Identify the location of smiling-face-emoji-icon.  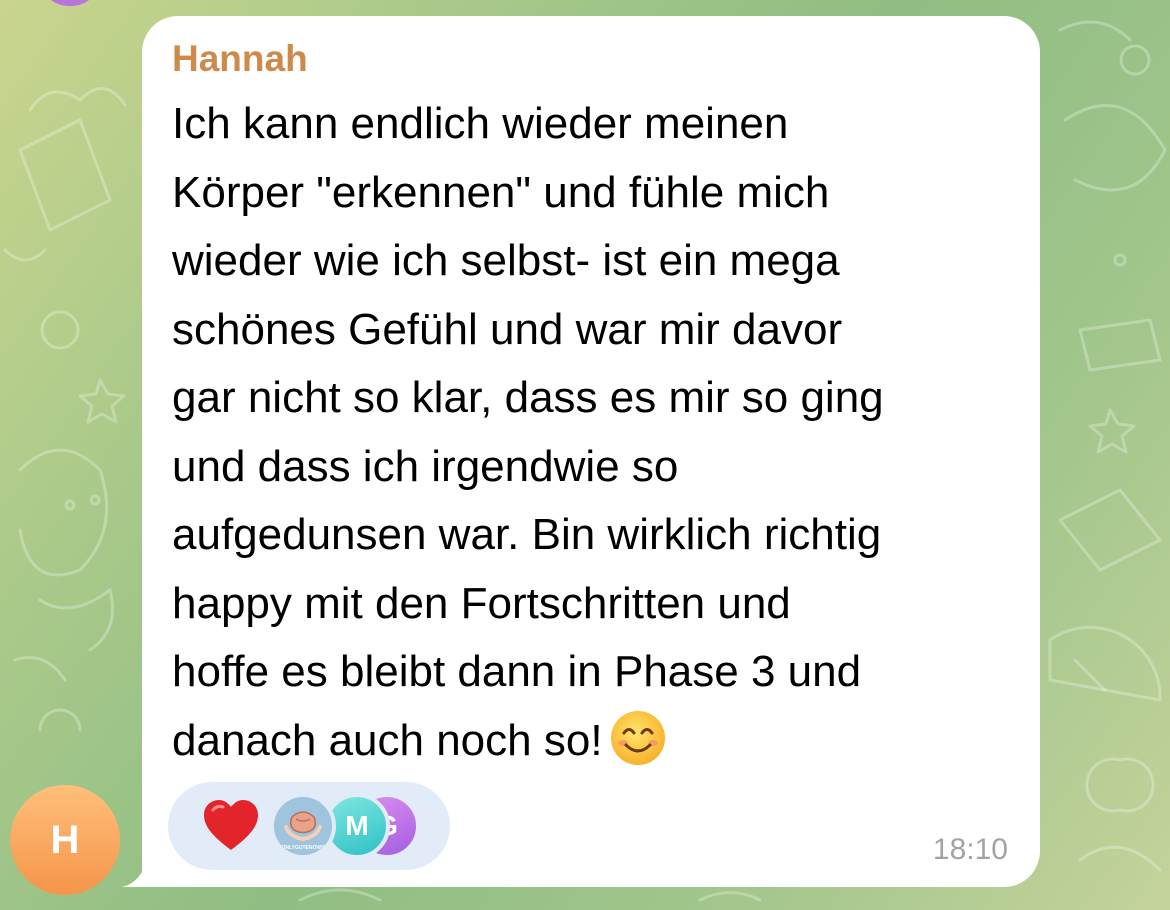
(638, 748).